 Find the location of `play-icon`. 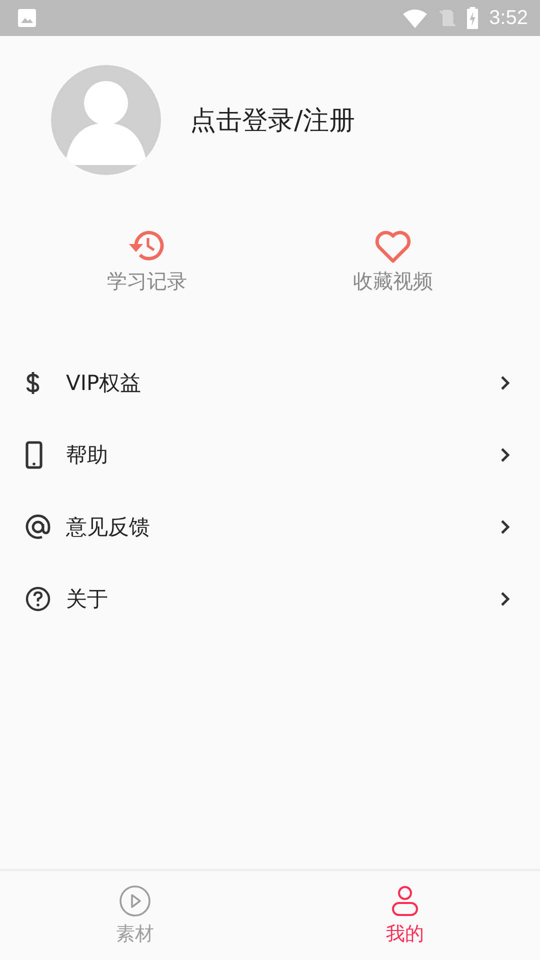

play-icon is located at coordinates (135, 900).